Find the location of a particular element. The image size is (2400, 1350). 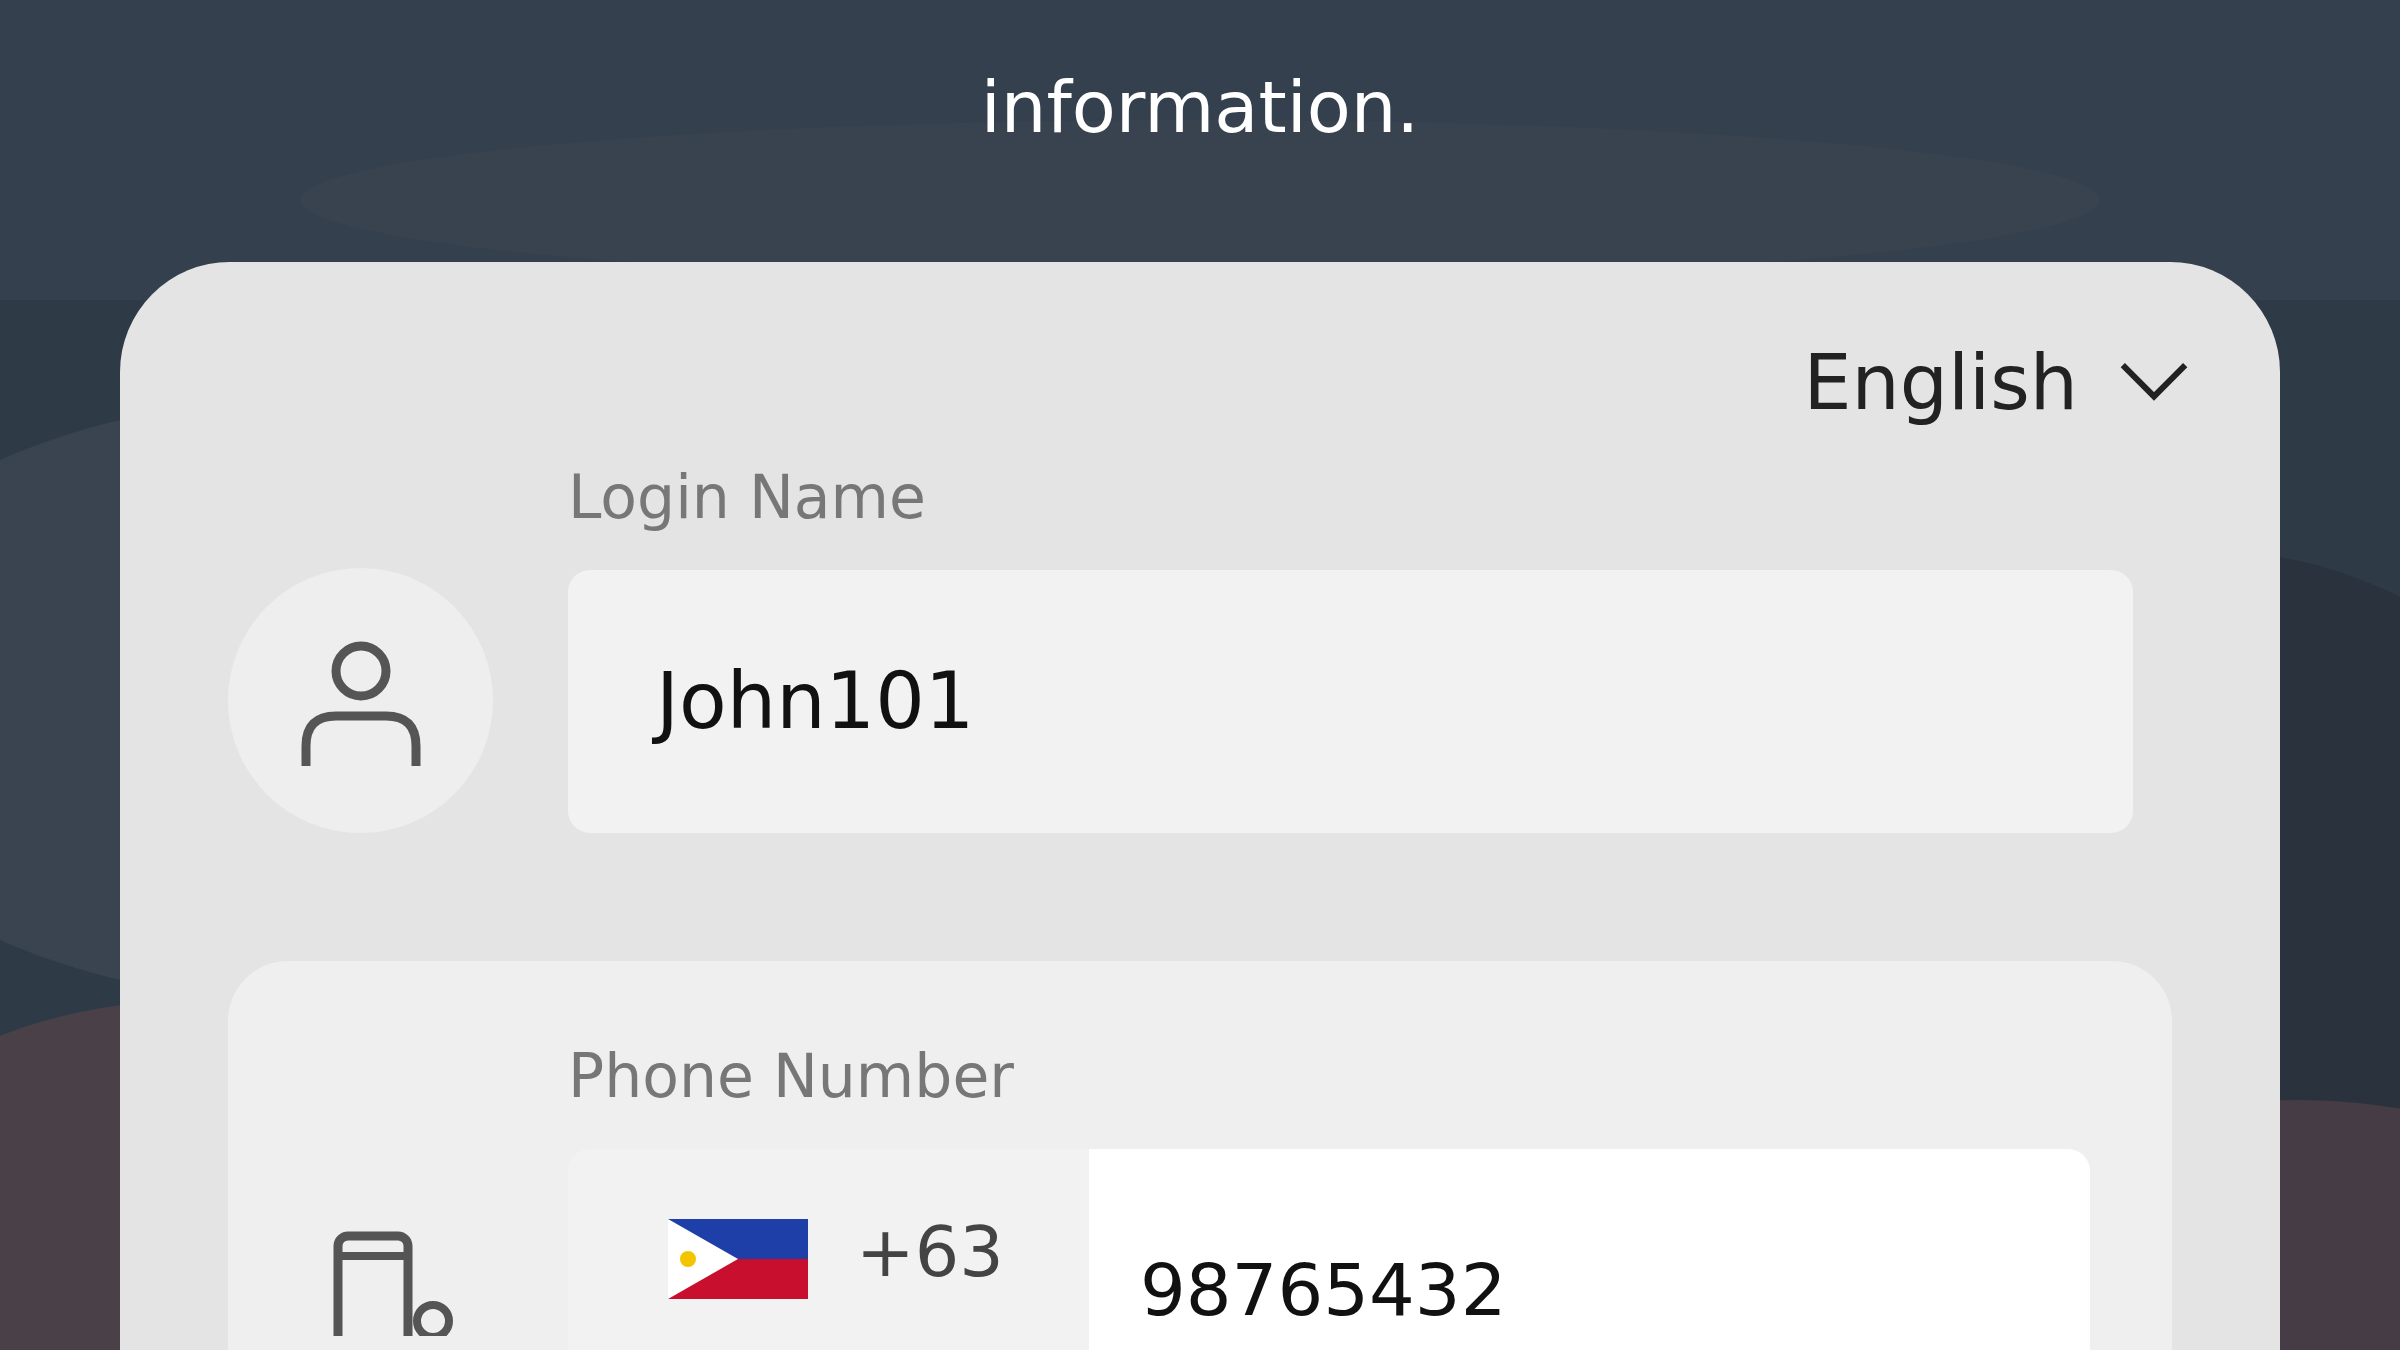

login-name-field: John101 is located at coordinates (1350, 701).